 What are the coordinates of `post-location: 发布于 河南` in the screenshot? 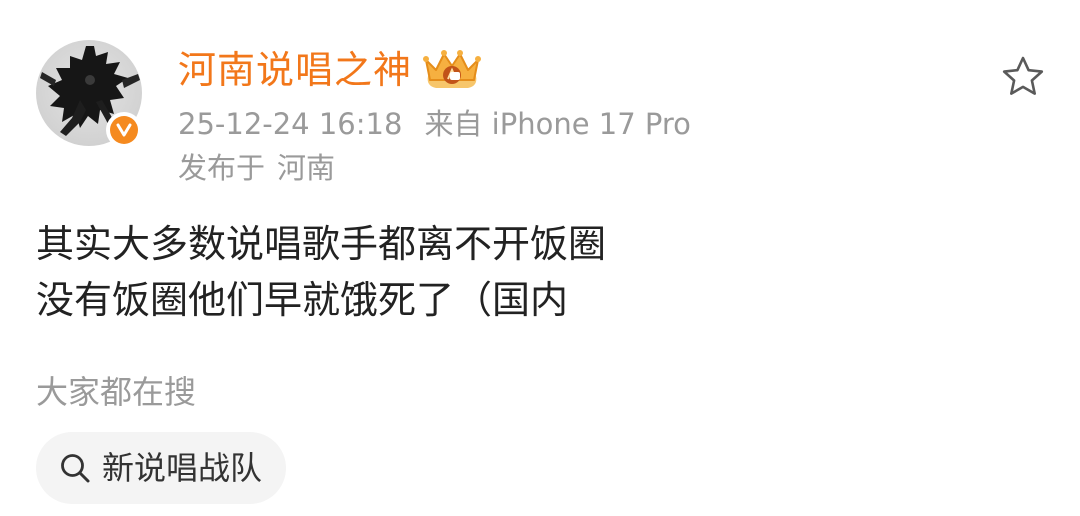 It's located at (256, 168).